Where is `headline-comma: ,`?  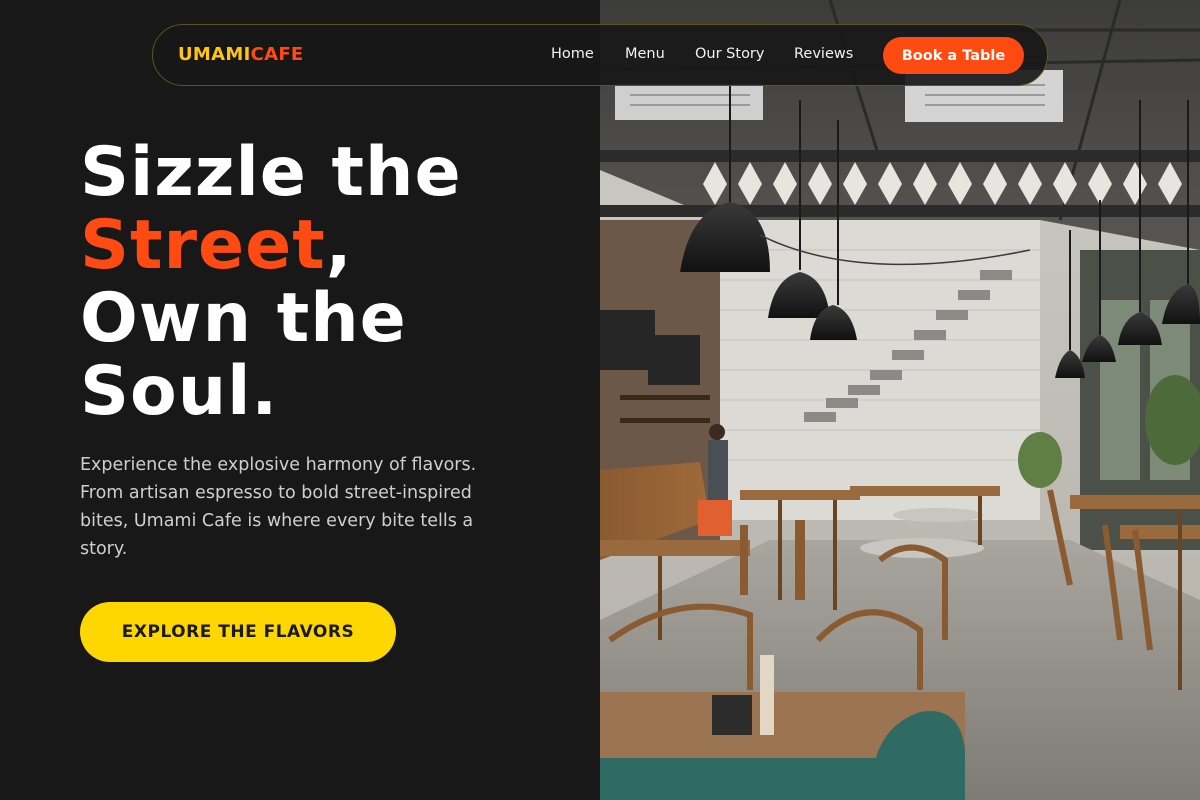 headline-comma: , is located at coordinates (339, 245).